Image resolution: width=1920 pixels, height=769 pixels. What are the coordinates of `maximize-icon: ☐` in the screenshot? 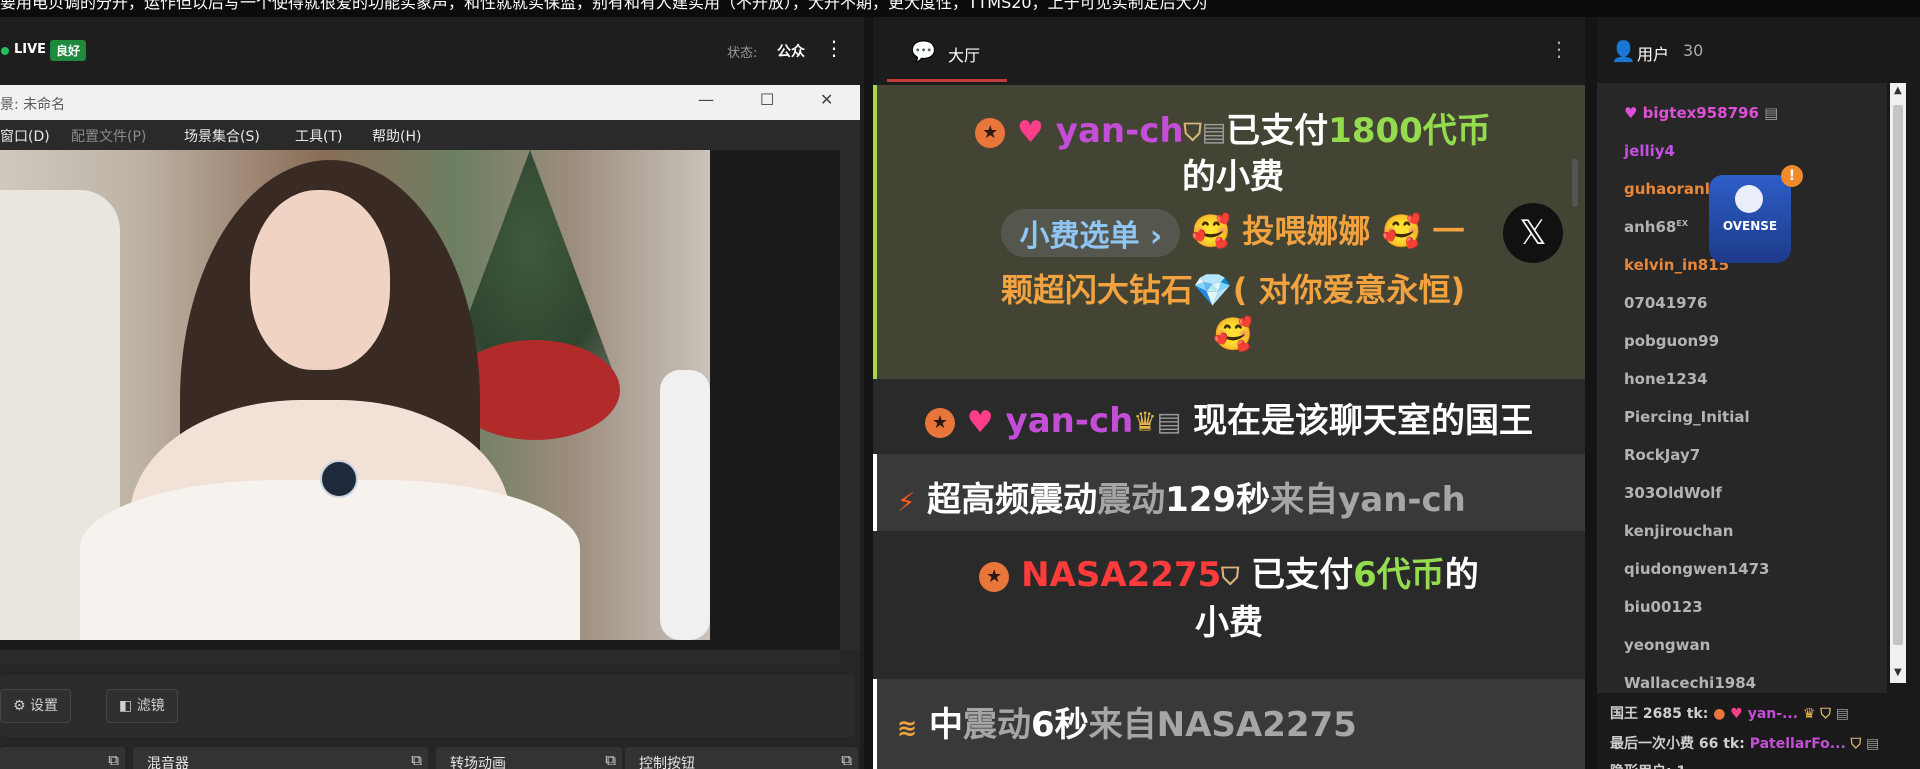 It's located at (767, 99).